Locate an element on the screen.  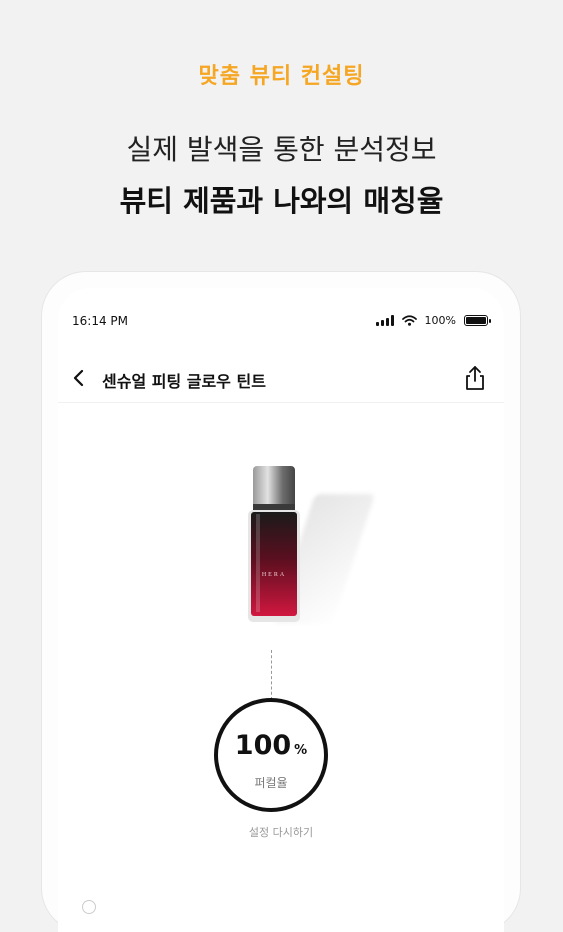
share-button is located at coordinates (475, 378).